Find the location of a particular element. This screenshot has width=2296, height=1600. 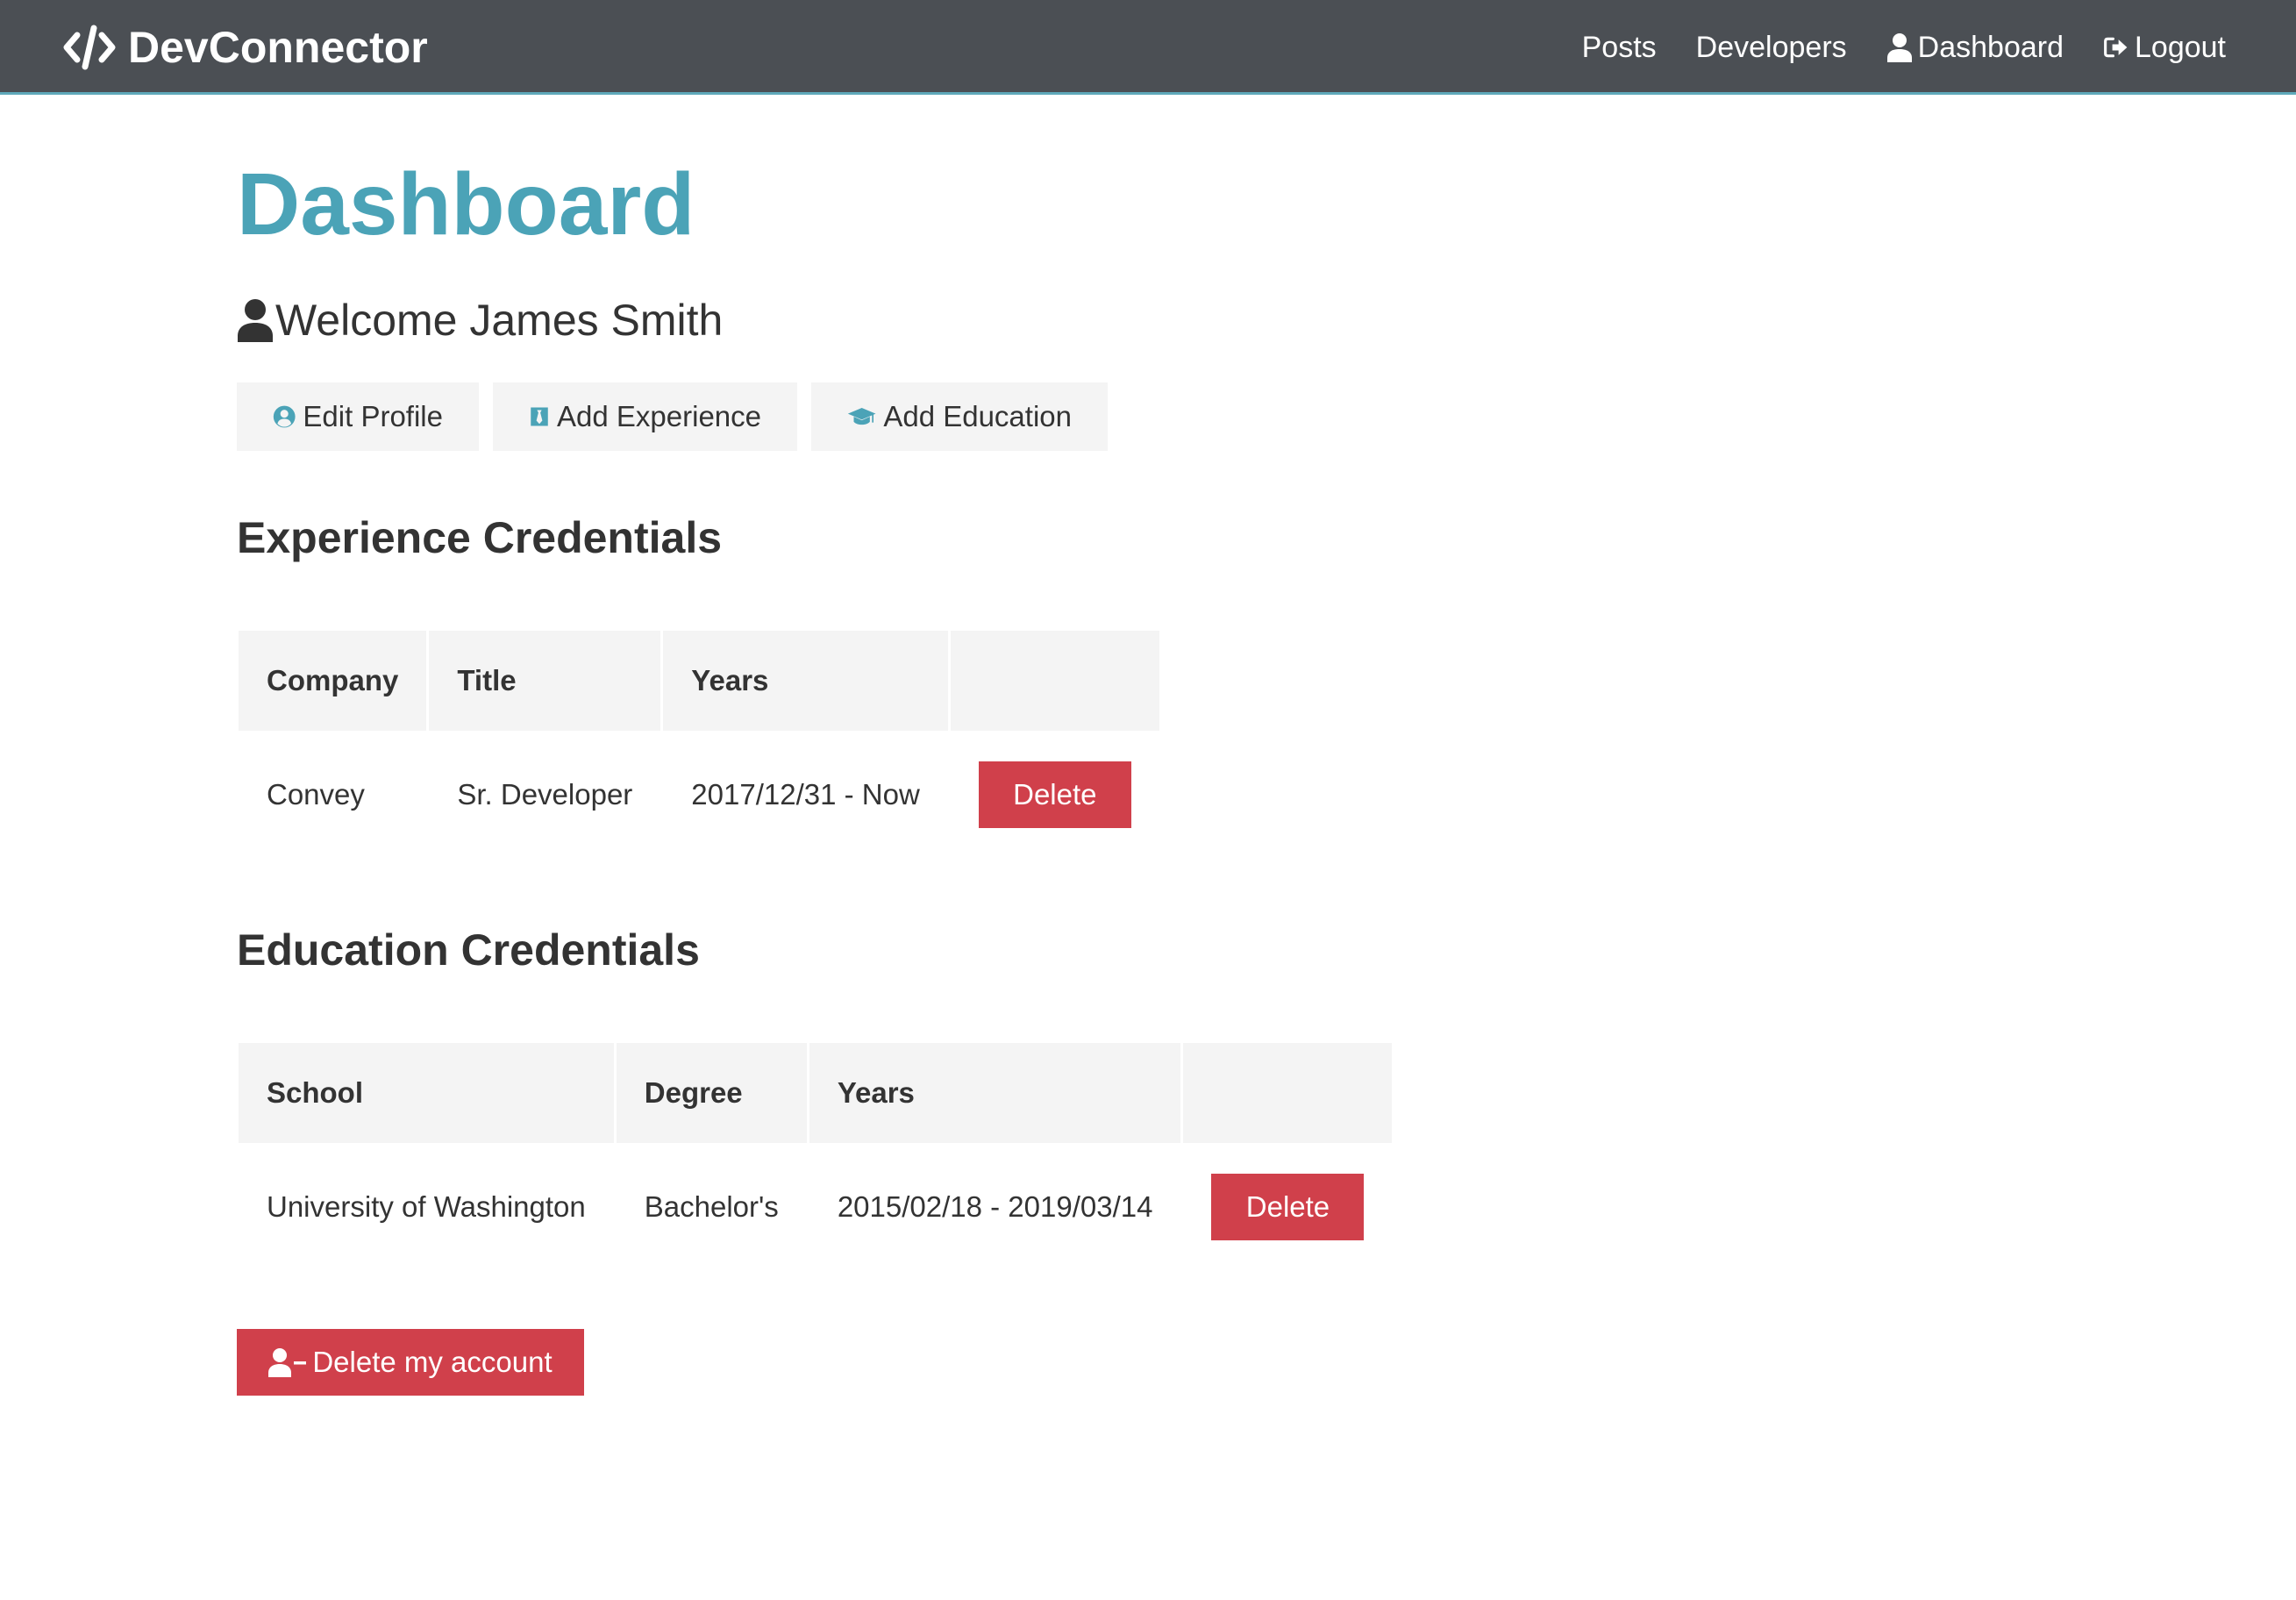

delete-account-label: Delete my account is located at coordinates (432, 1362).